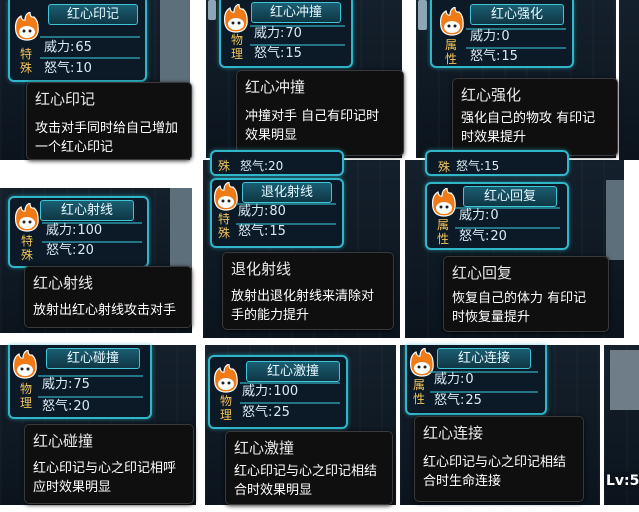 This screenshot has width=639, height=512. Describe the element at coordinates (453, 433) in the screenshot. I see `tooltip-title: 红心连接` at that location.